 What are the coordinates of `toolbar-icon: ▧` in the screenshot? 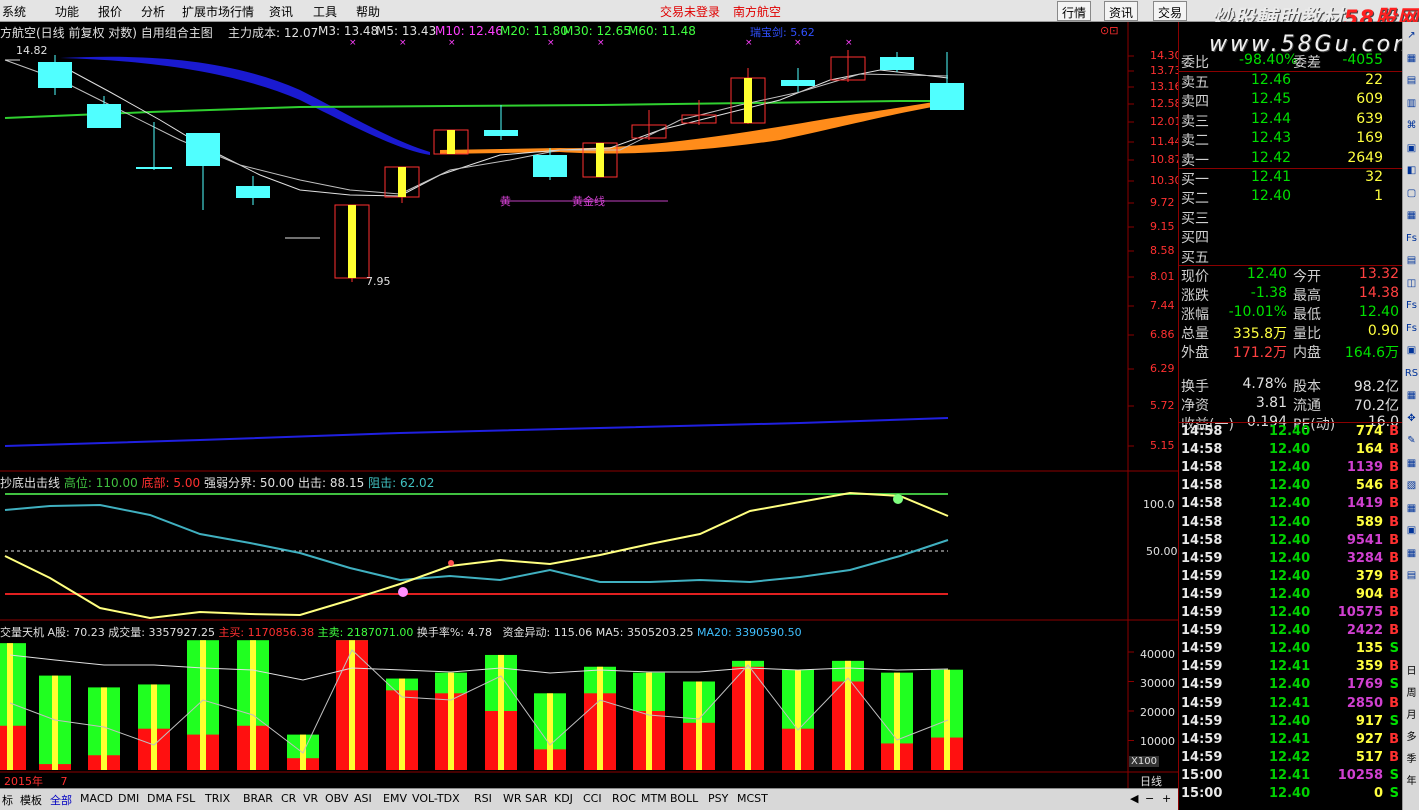 It's located at (1411, 488).